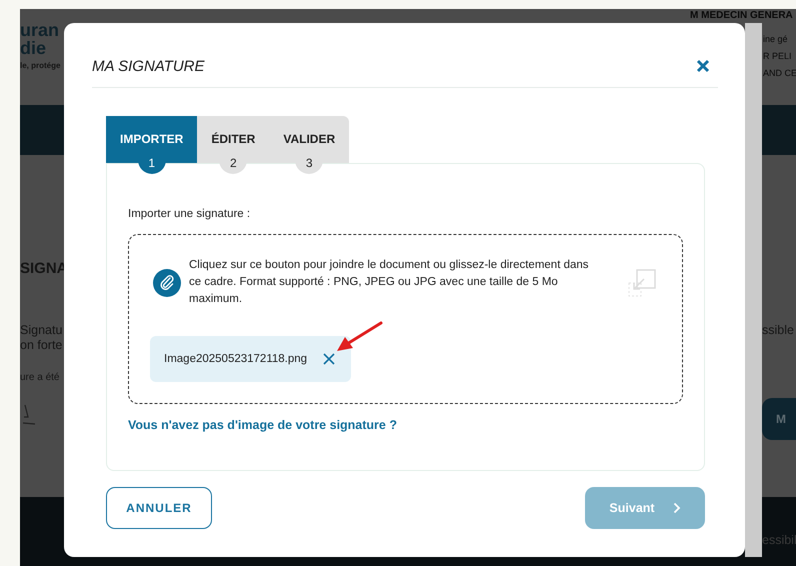  I want to click on logo-text: die, so click(34, 48).